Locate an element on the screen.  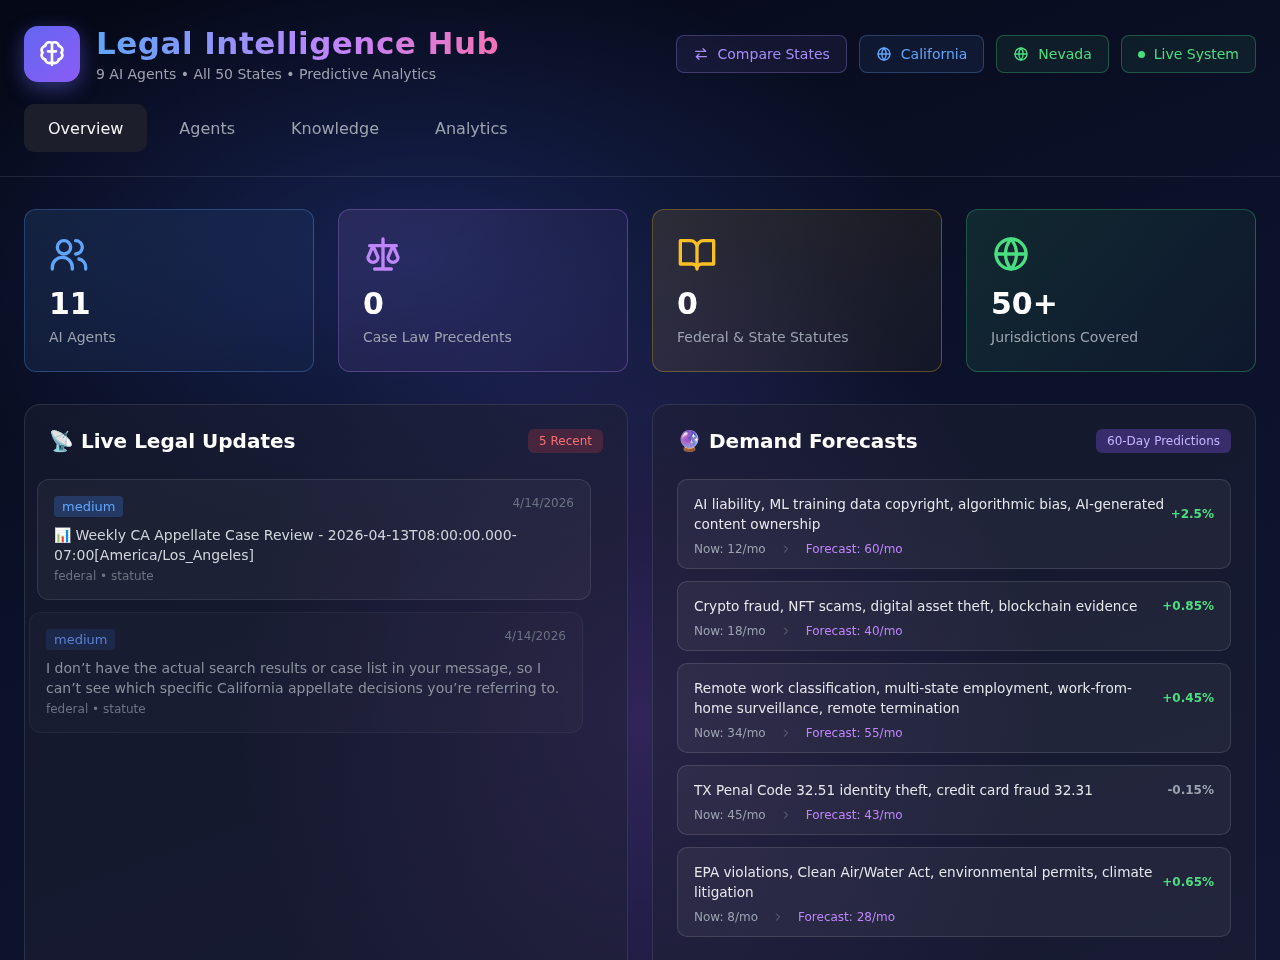
forecast-rate: Forecast: 28/mo is located at coordinates (847, 917).